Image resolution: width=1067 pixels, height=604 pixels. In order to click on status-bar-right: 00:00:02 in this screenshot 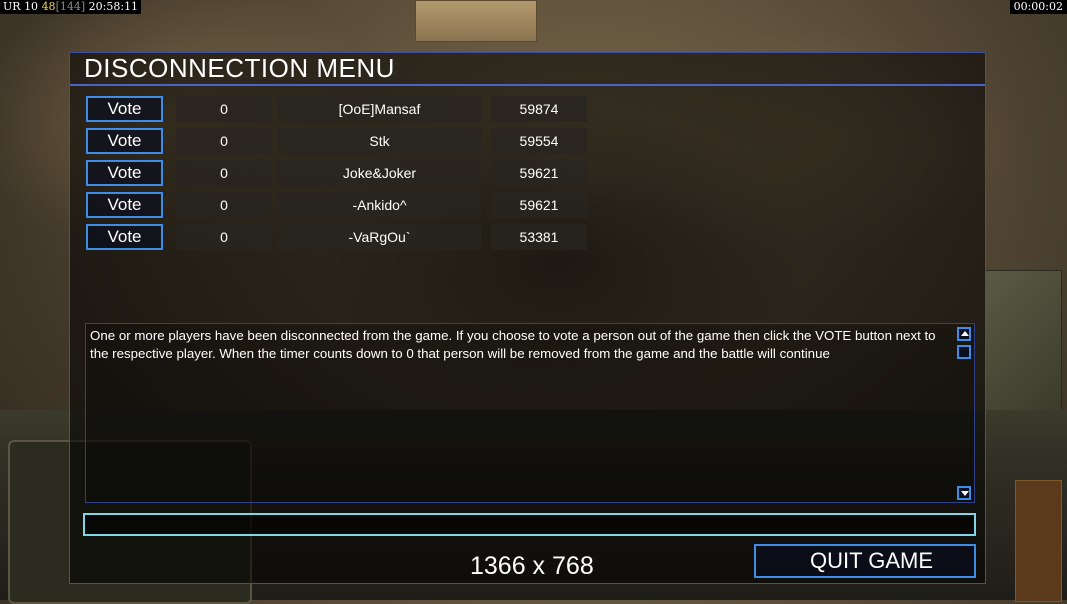, I will do `click(1038, 7)`.